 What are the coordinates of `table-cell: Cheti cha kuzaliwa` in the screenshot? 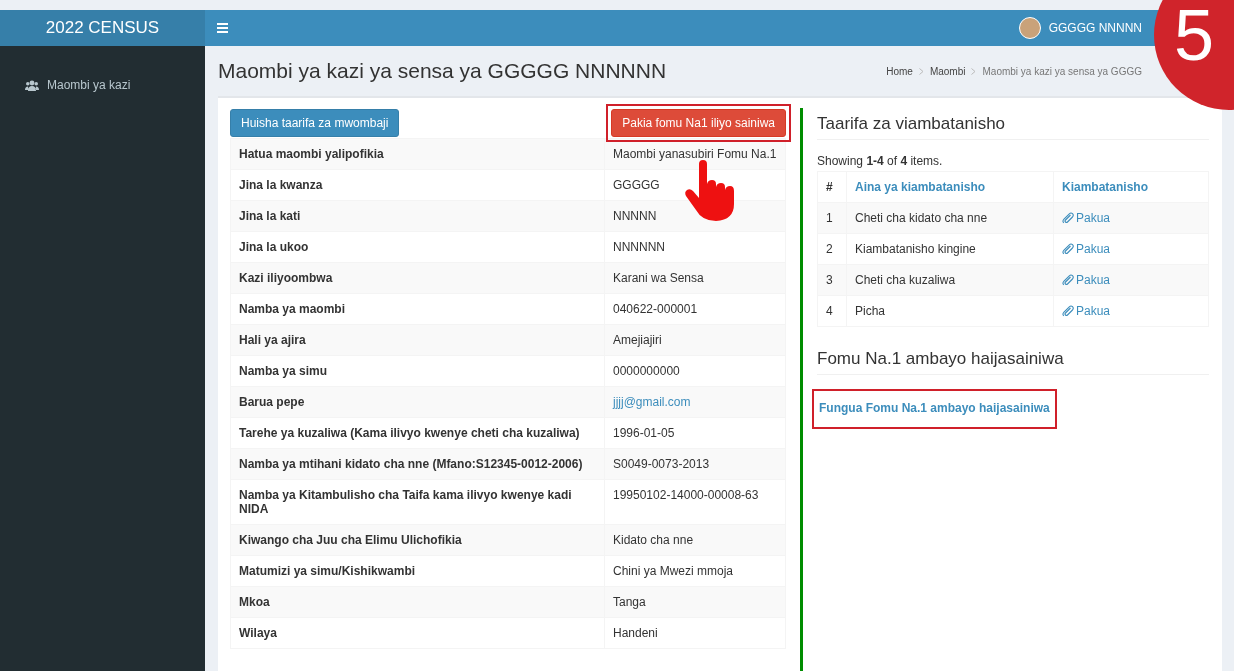 It's located at (950, 280).